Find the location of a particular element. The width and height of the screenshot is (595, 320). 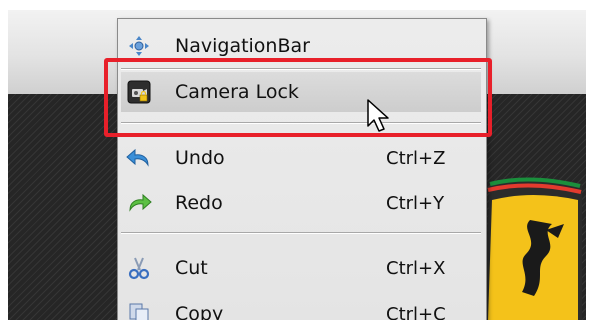

menu-item-redo: Redo Ctrl+Y is located at coordinates (301, 203).